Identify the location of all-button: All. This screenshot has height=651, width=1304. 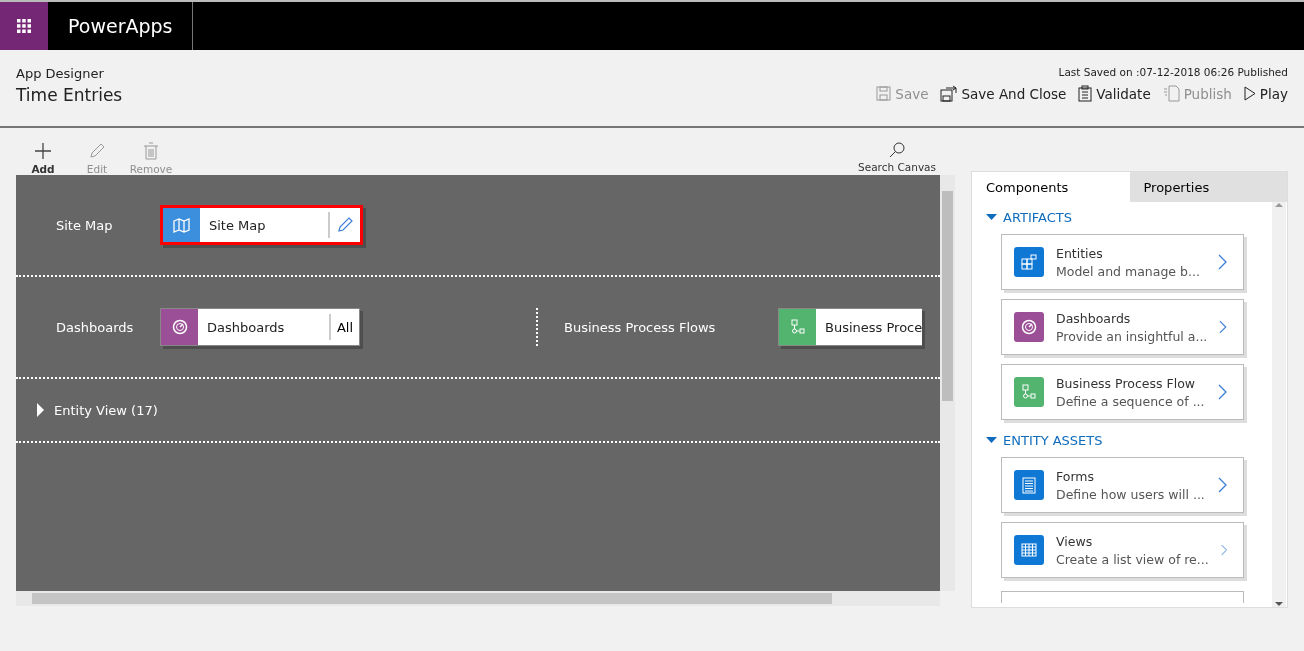
(343, 327).